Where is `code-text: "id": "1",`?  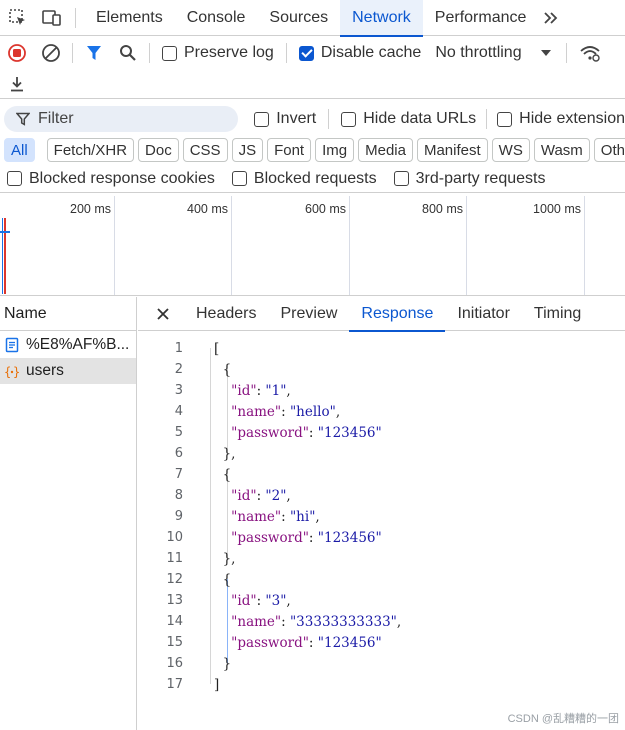
code-text: "id": "1", is located at coordinates (261, 390).